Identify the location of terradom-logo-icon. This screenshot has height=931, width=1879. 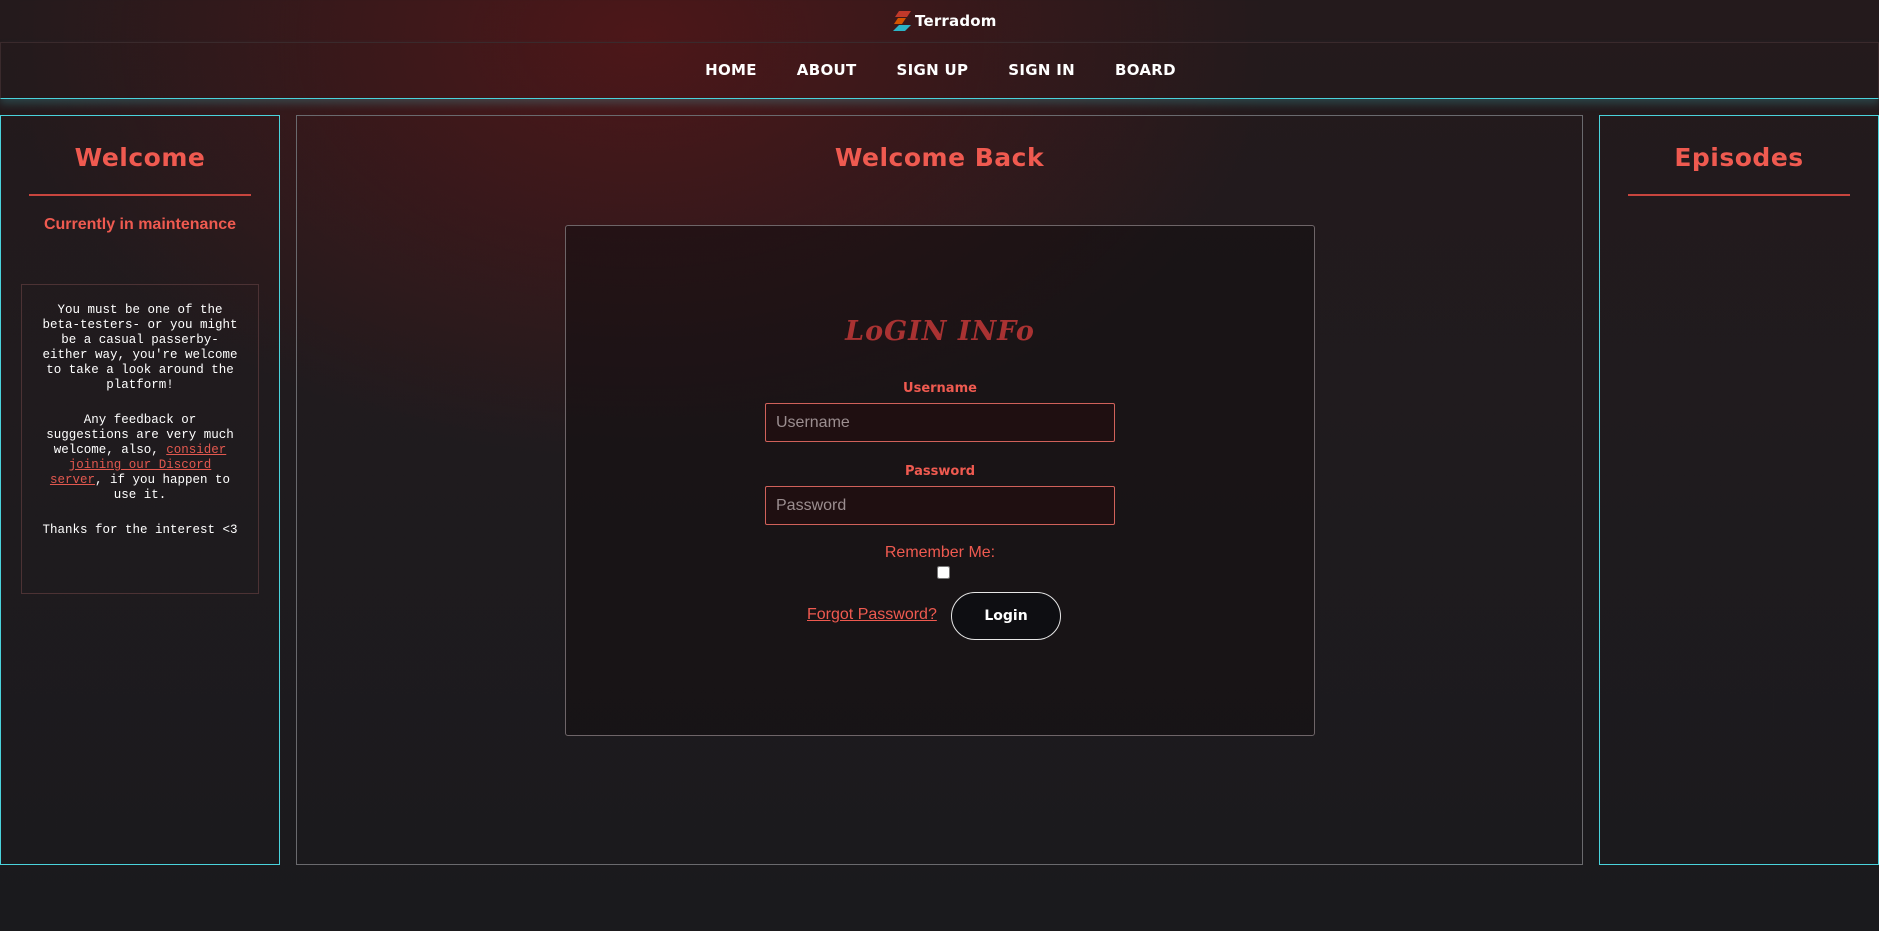
(902, 21).